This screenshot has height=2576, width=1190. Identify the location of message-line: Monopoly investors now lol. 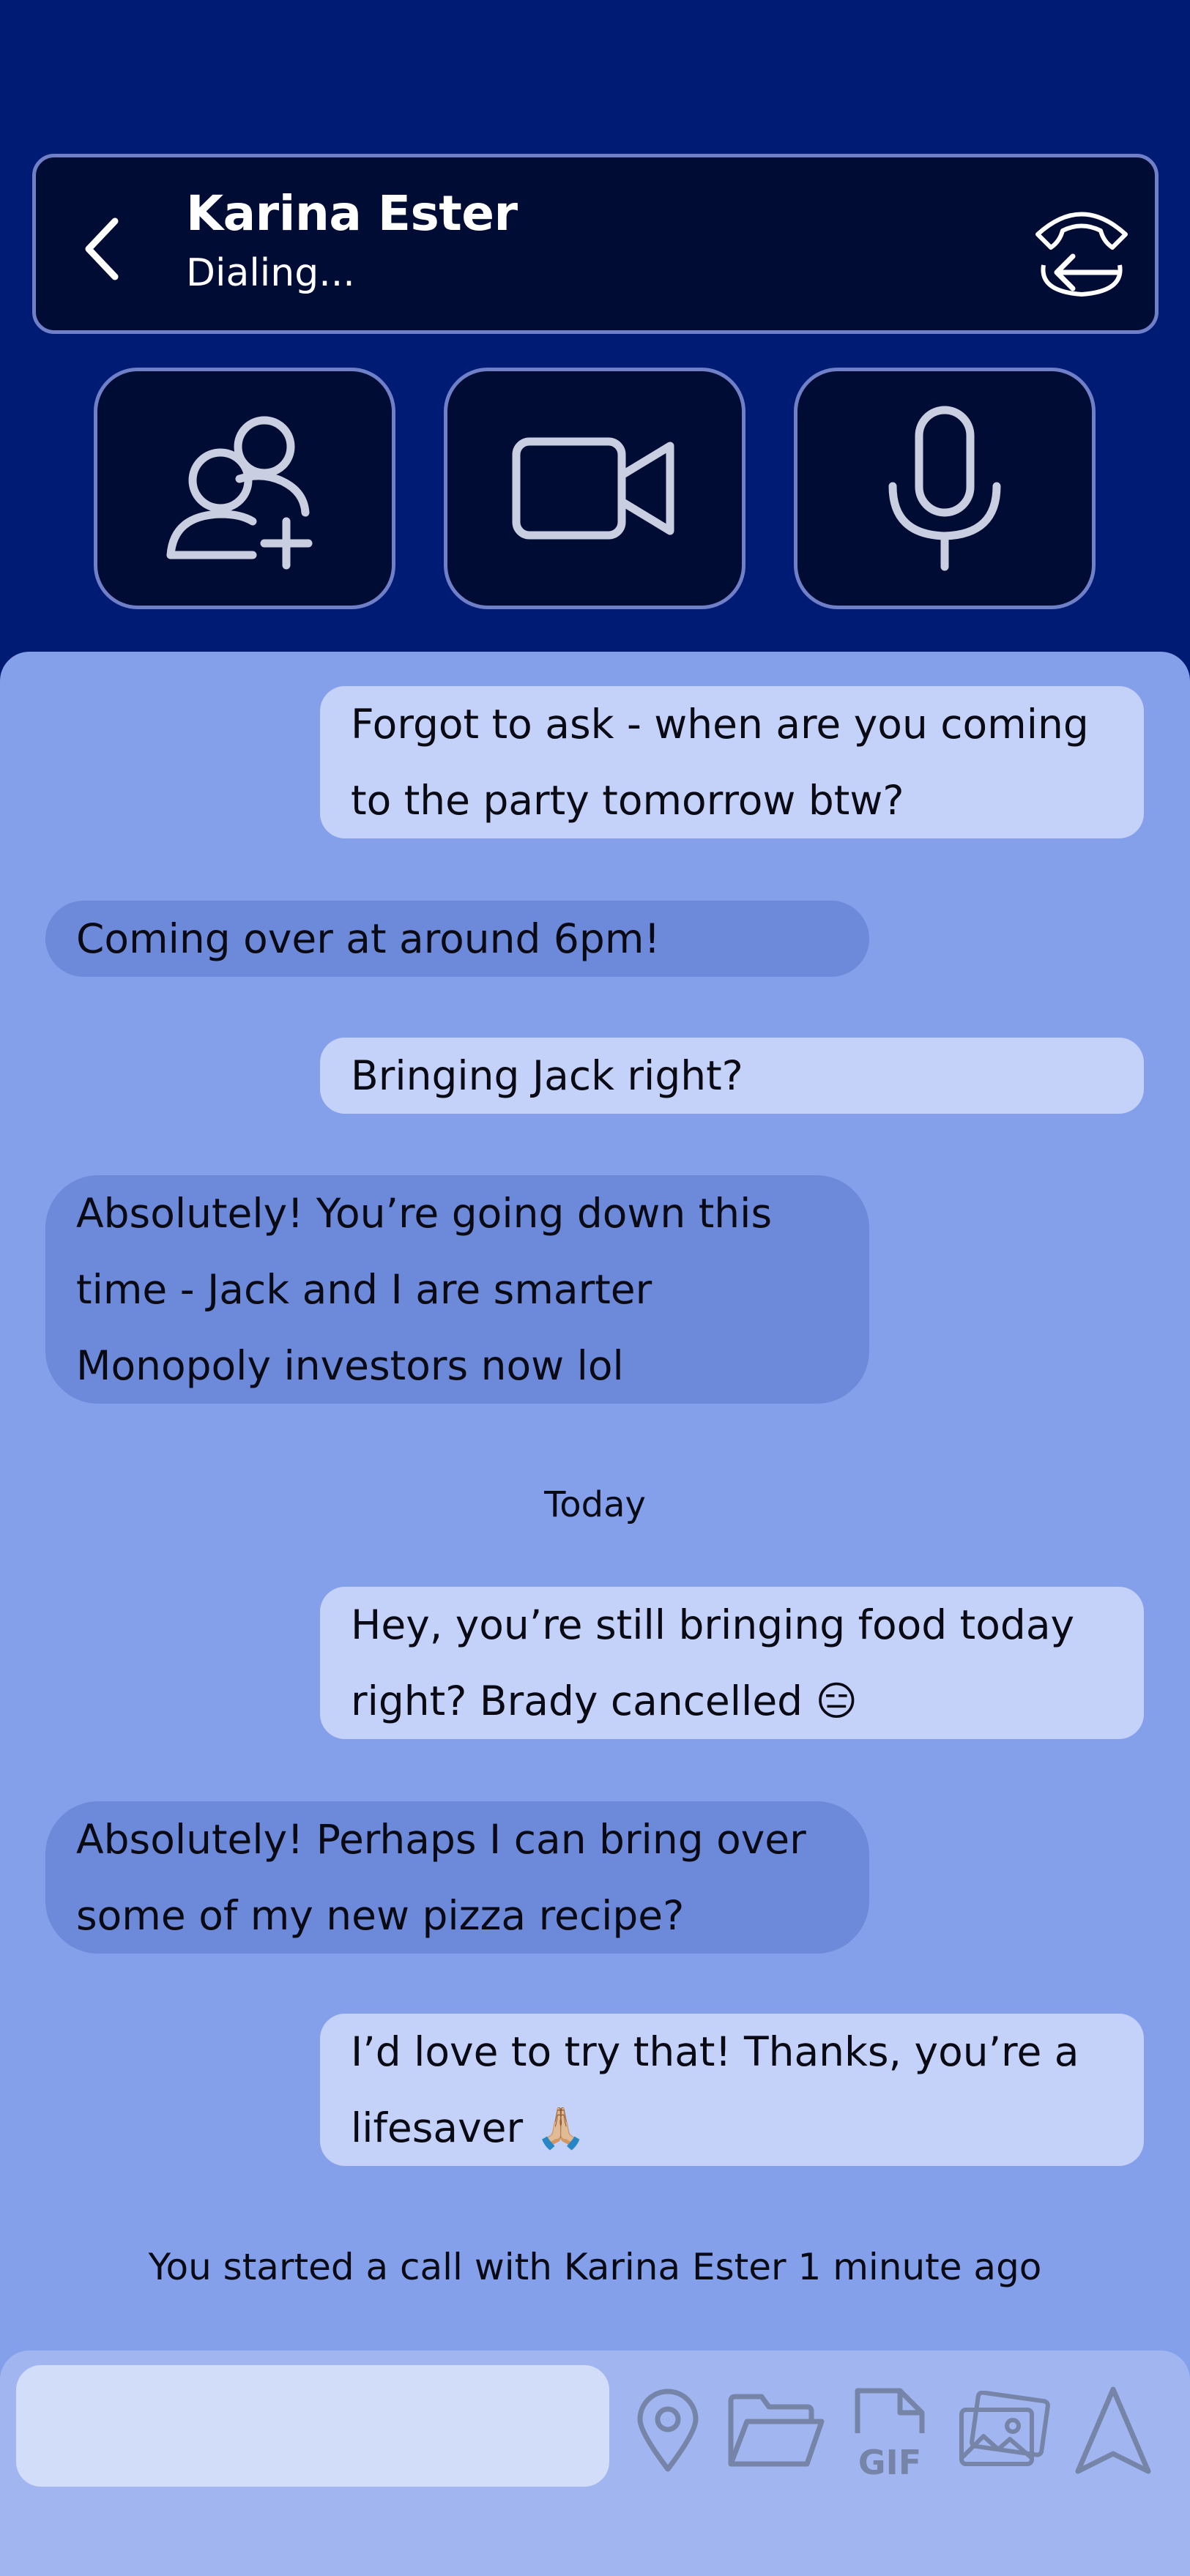
(350, 1365).